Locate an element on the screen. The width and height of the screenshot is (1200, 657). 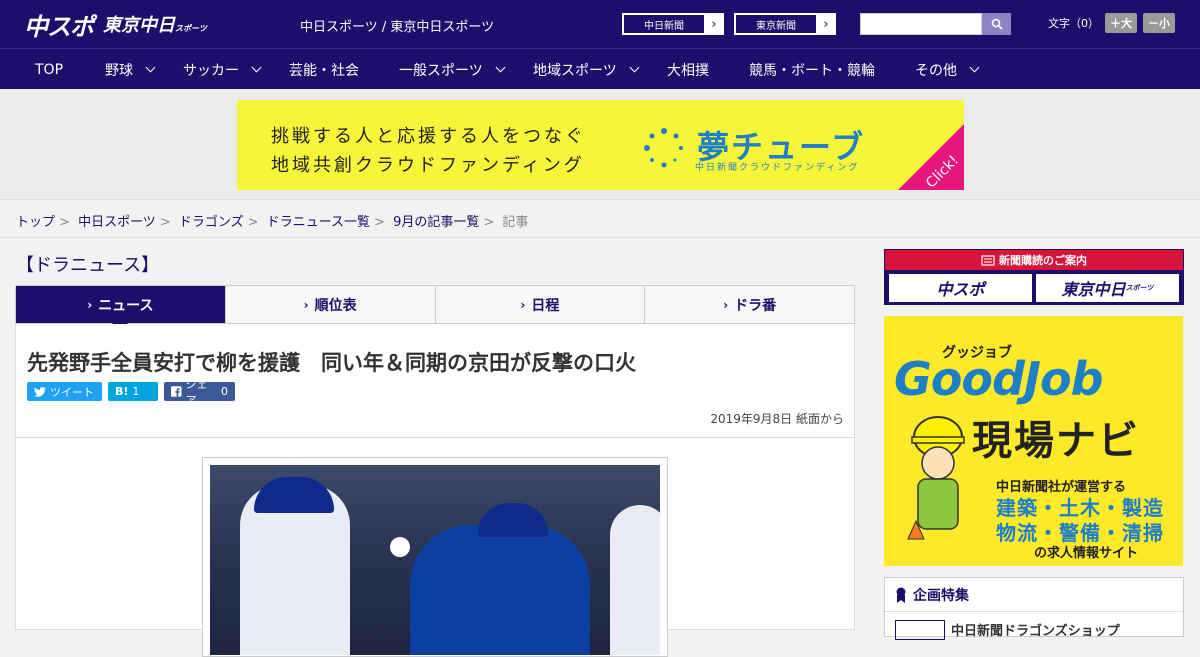
font-size-control: 文字（0） ＋大 －小 is located at coordinates (1111, 23).